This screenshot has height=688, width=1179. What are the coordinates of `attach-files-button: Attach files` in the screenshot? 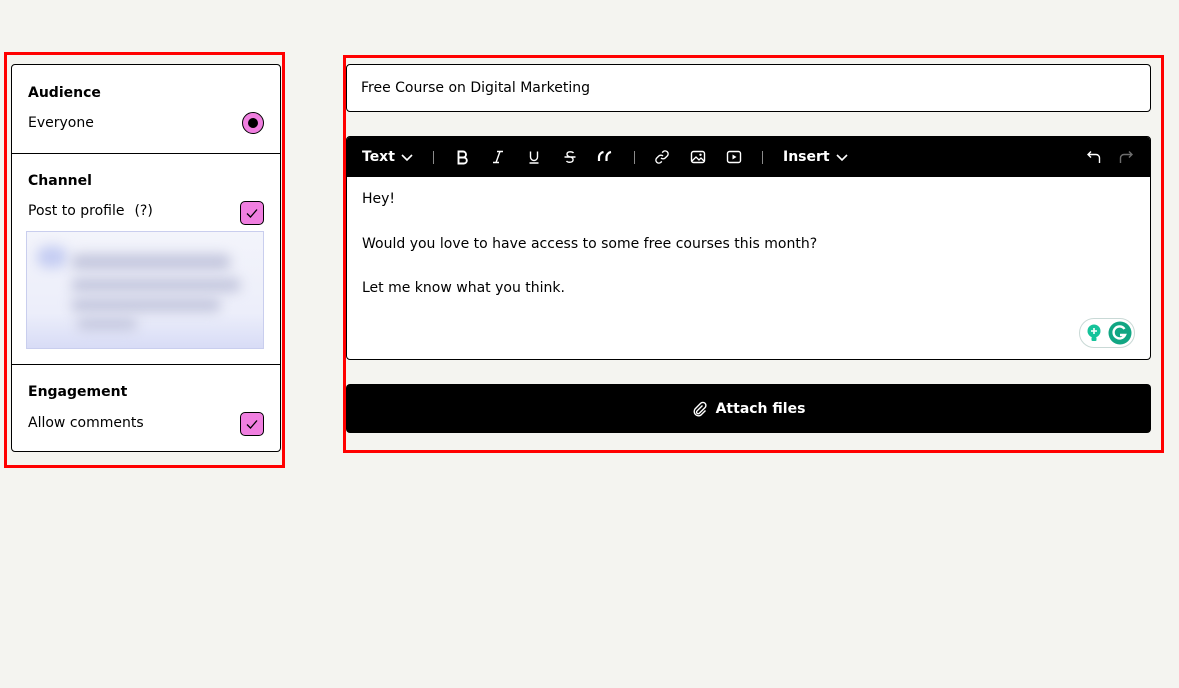 It's located at (748, 408).